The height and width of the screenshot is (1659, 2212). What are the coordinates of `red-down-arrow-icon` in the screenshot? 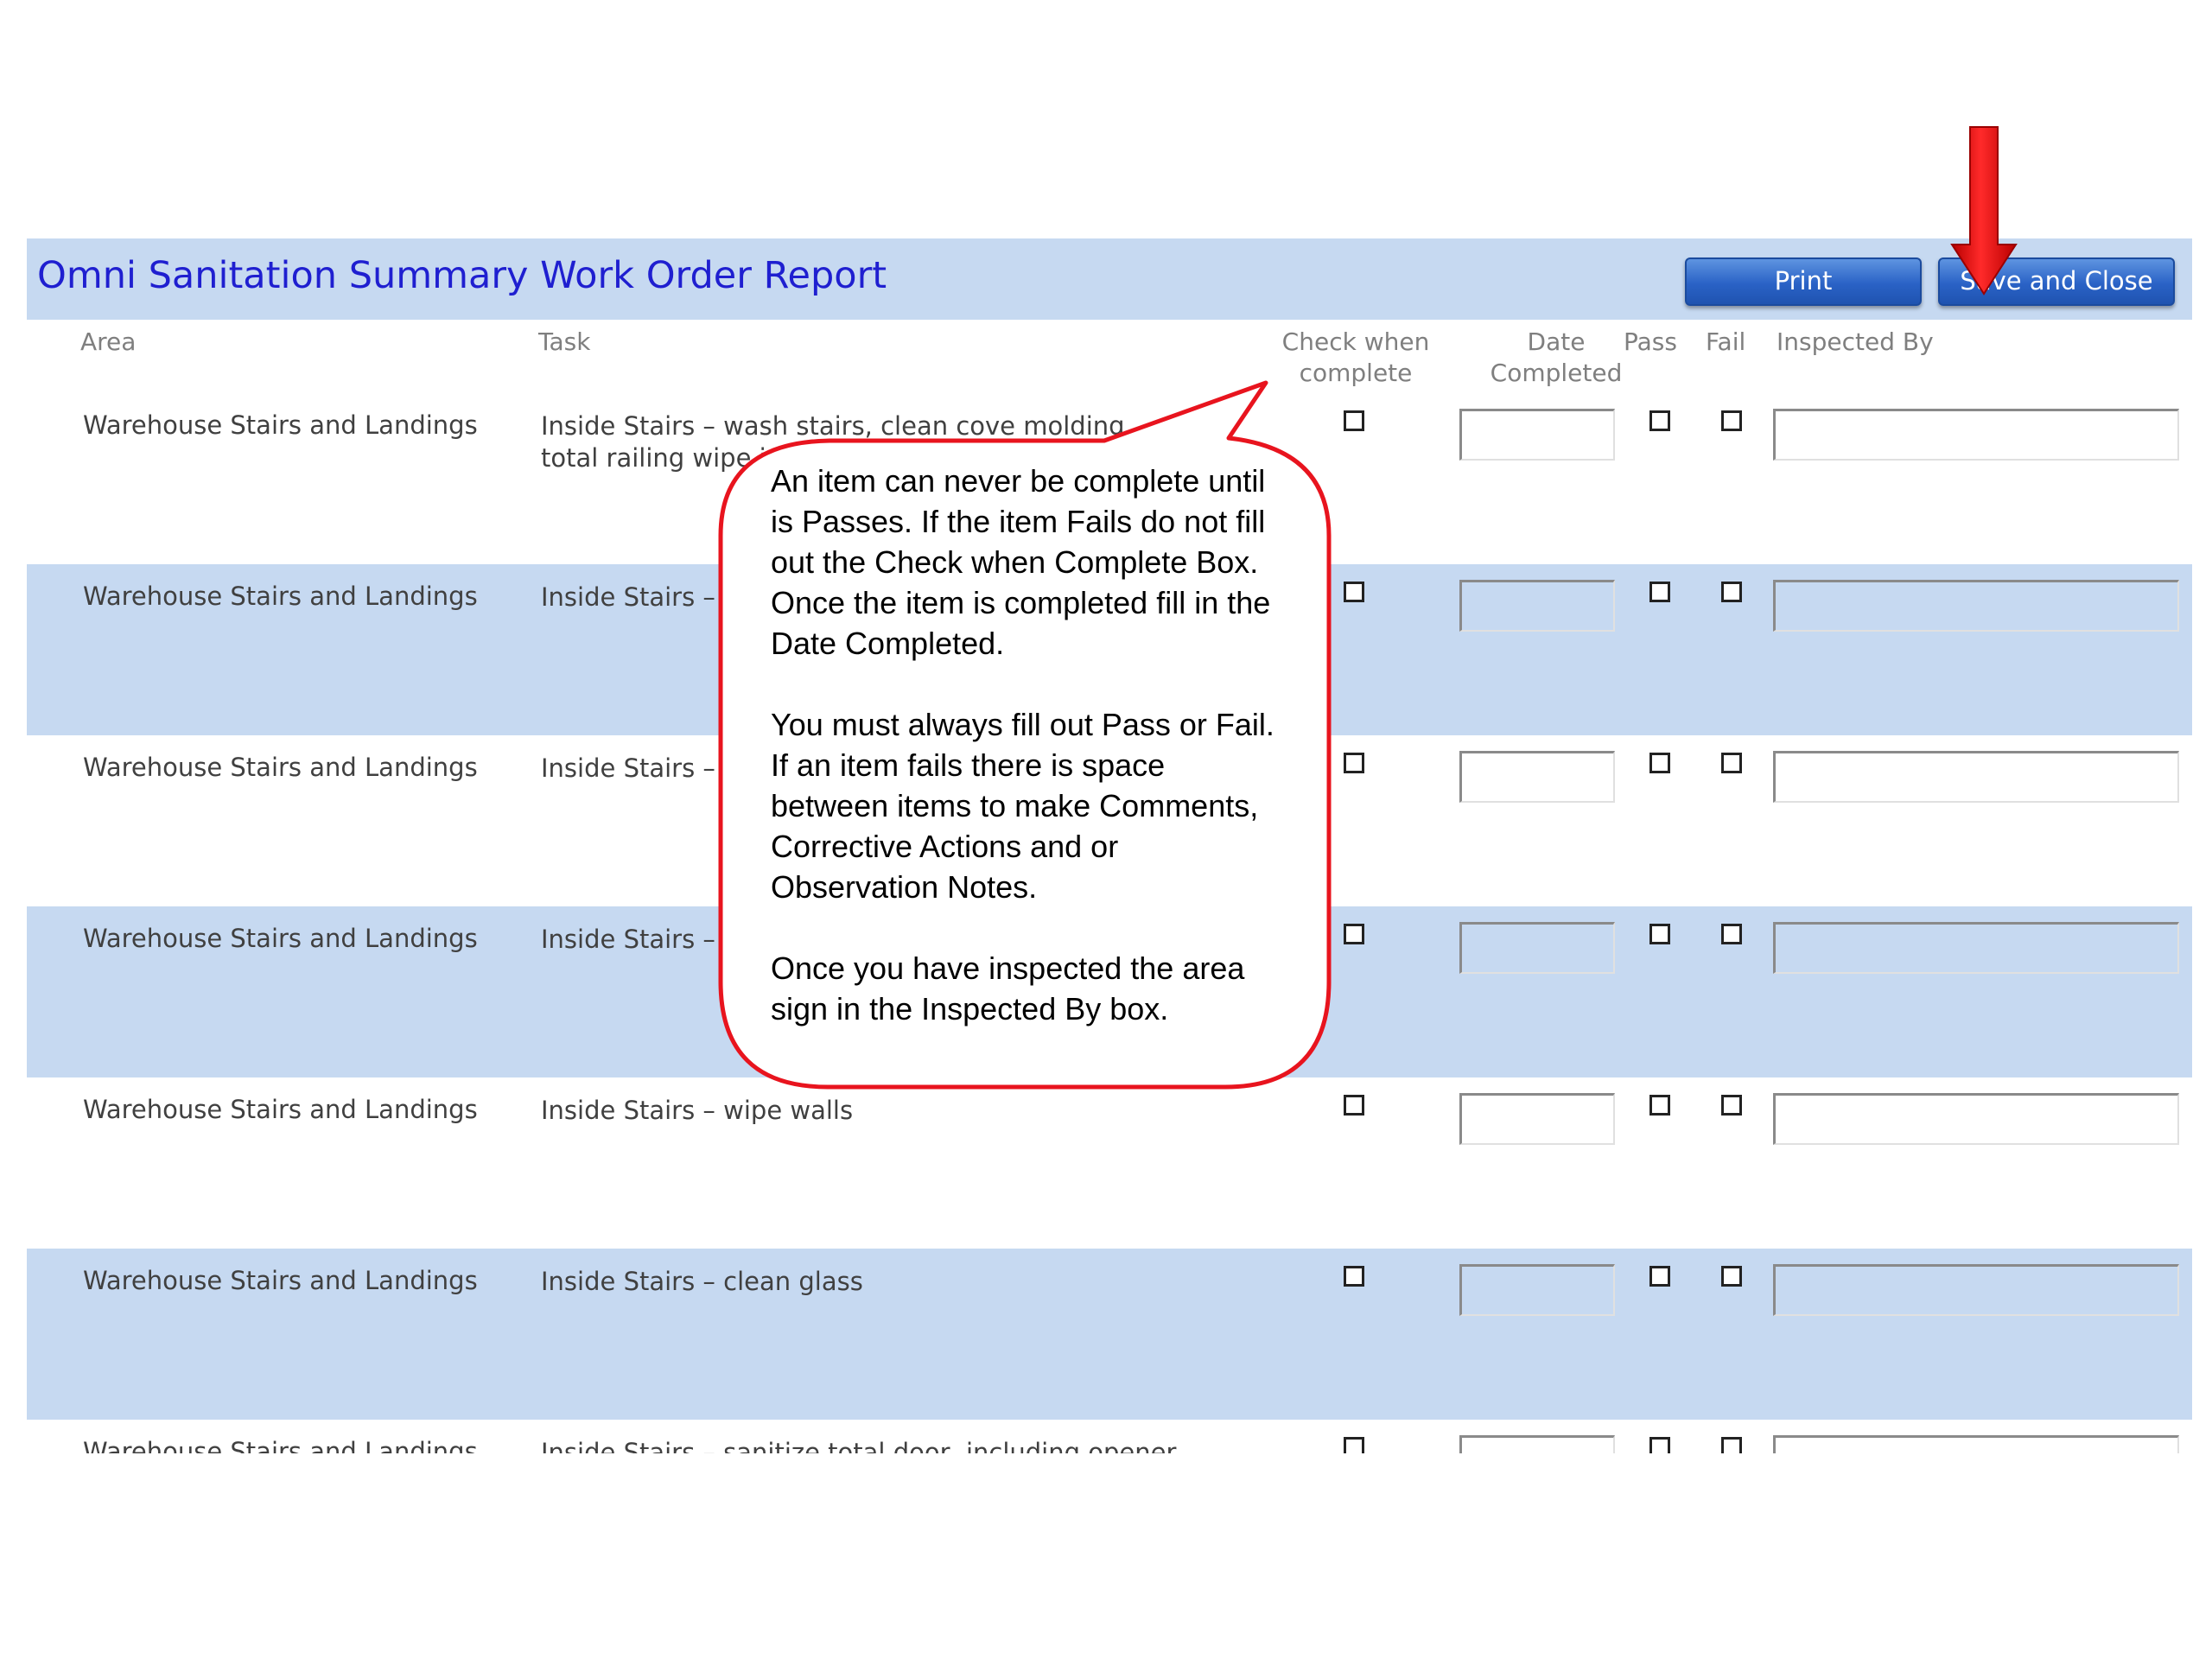 It's located at (1984, 211).